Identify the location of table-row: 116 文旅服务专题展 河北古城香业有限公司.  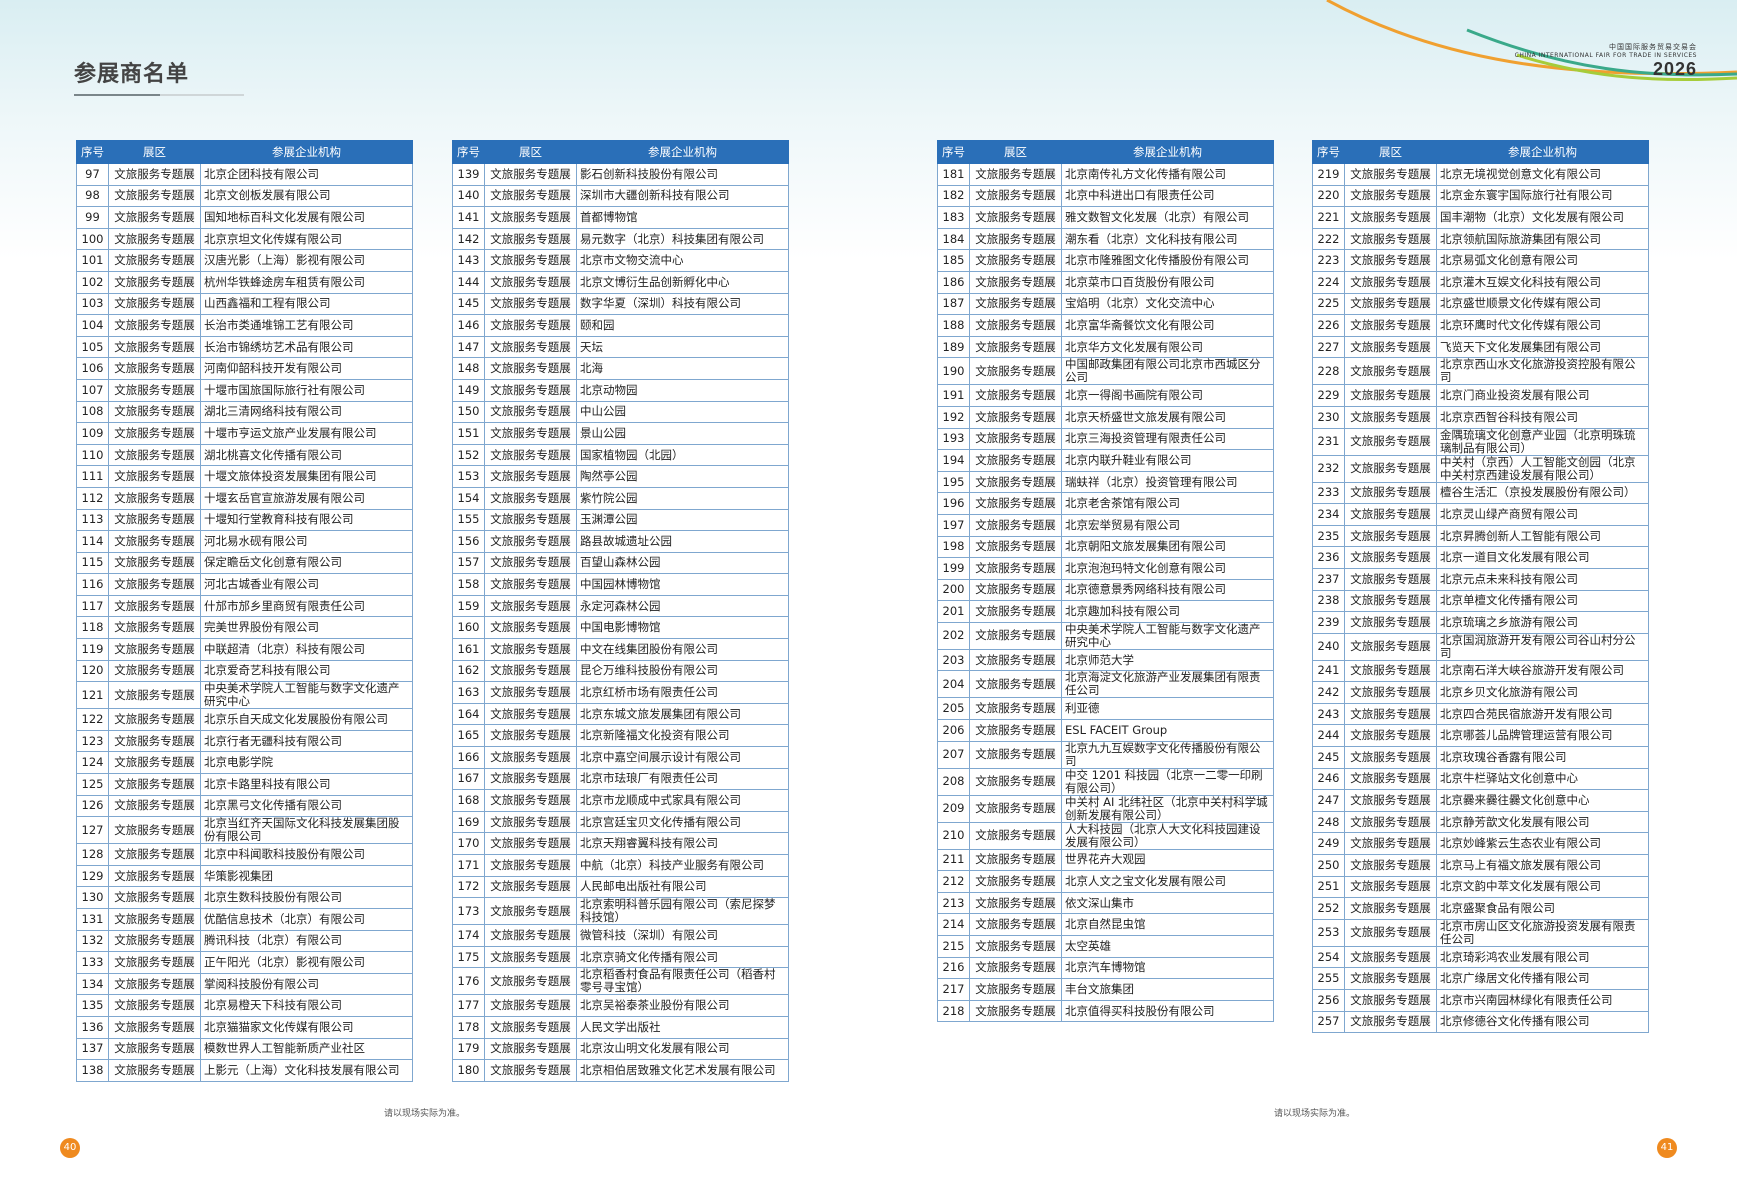
(244, 584).